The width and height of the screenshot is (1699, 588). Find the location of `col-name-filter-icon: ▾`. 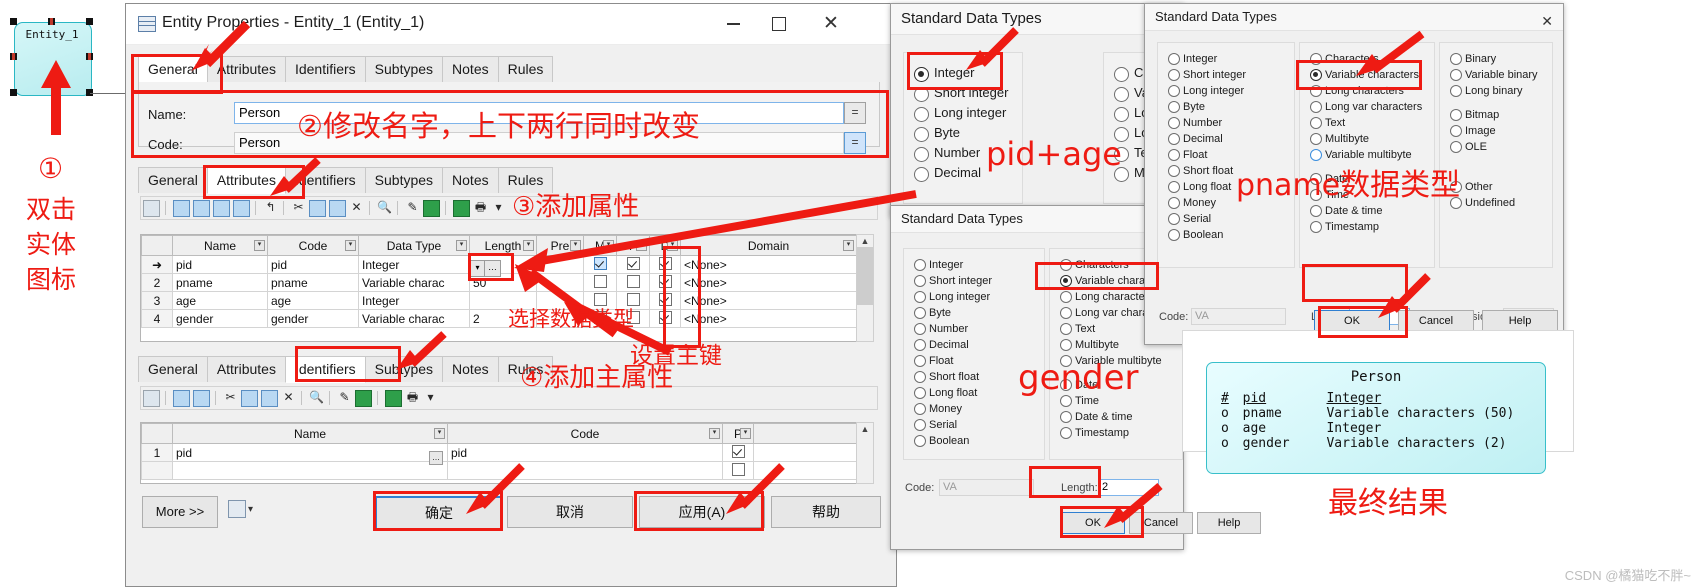

col-name-filter-icon: ▾ is located at coordinates (259, 245).